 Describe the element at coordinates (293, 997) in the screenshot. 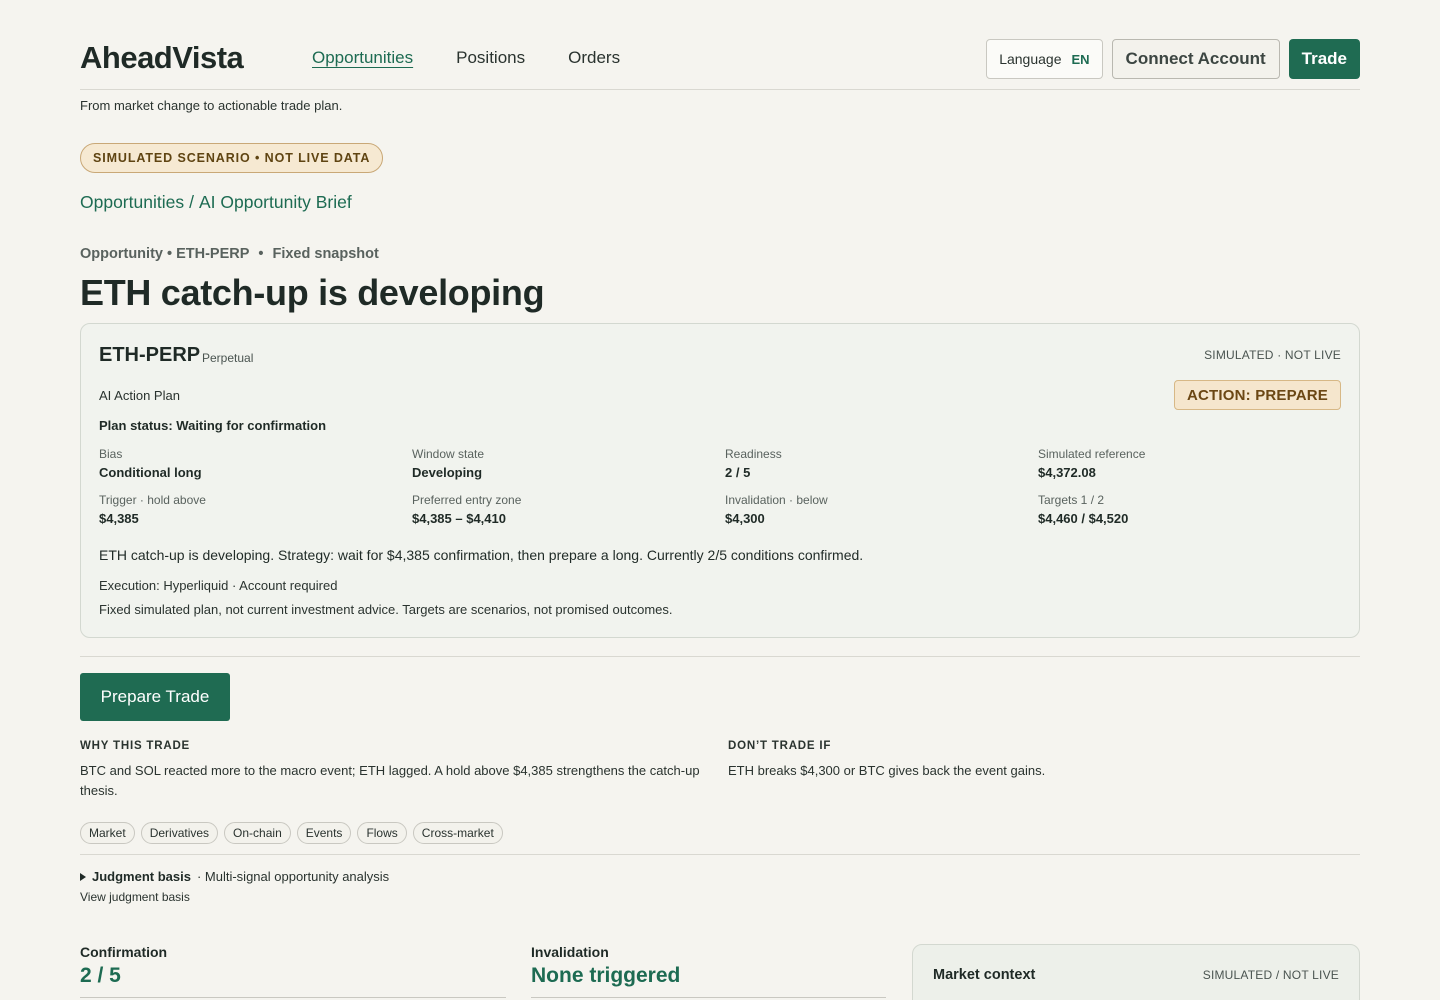

I see `confirmation-rule` at that location.